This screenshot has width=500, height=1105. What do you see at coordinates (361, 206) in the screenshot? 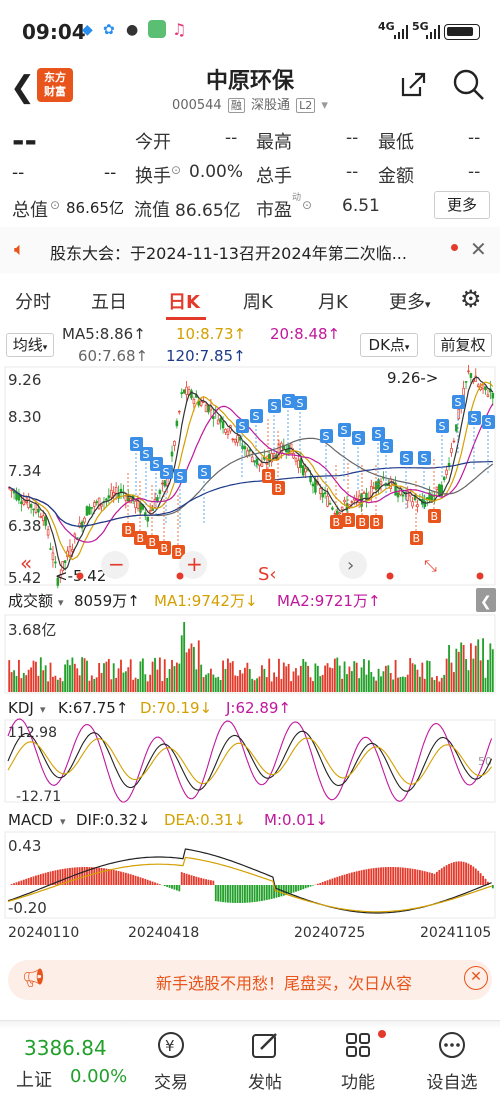
I see `pe-value: 6.51` at bounding box center [361, 206].